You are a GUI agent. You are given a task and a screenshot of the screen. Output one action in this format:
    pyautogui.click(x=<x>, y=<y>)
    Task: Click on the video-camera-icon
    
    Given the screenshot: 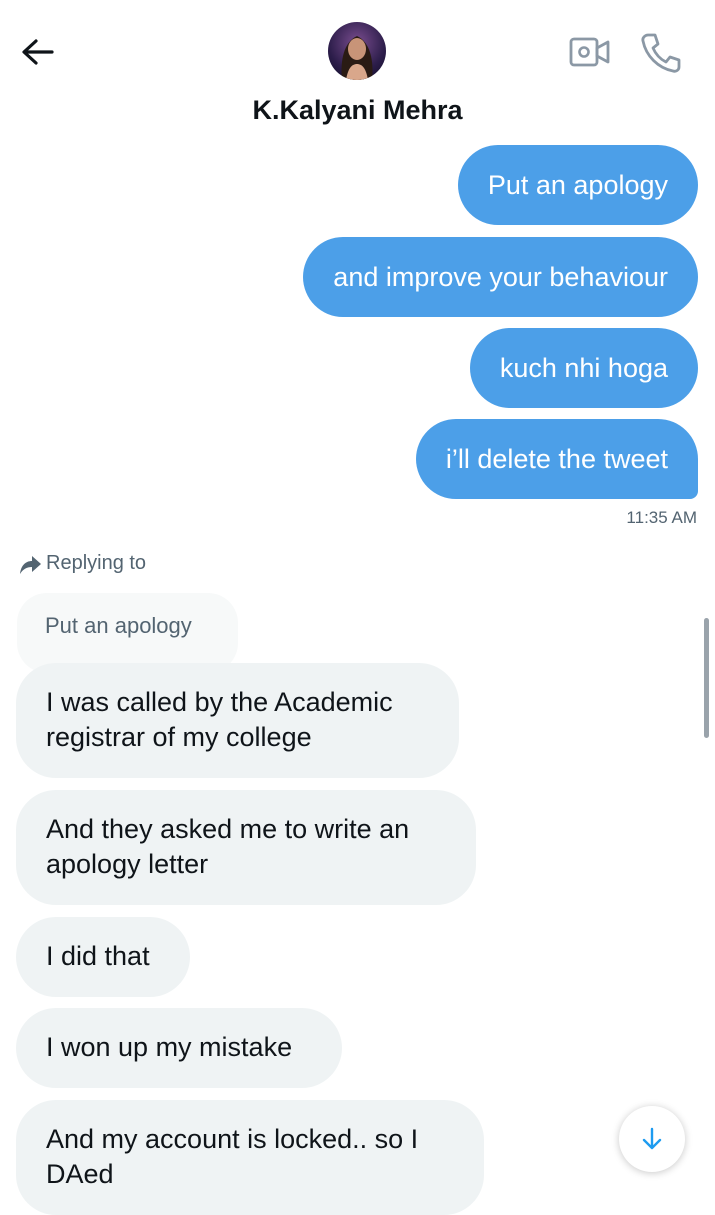 What is the action you would take?
    pyautogui.click(x=589, y=52)
    